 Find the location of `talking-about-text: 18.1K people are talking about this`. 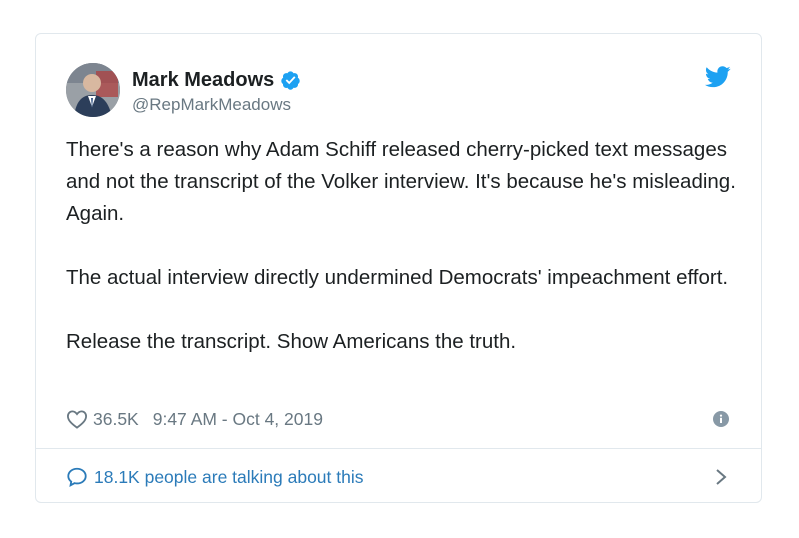

talking-about-text: 18.1K people are talking about this is located at coordinates (229, 477).